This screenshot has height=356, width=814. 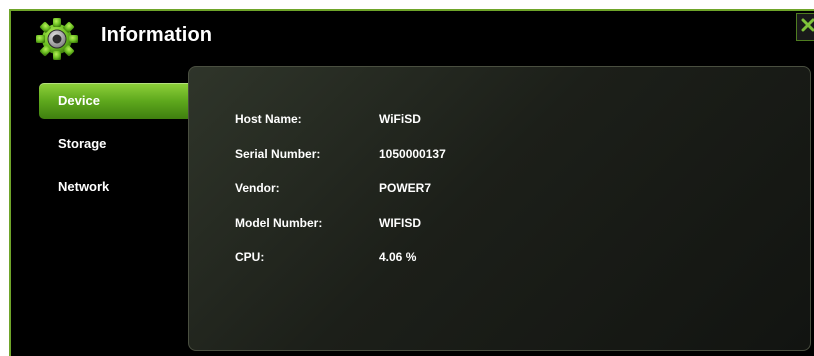 I want to click on info-value: 4.06 %, so click(x=398, y=257).